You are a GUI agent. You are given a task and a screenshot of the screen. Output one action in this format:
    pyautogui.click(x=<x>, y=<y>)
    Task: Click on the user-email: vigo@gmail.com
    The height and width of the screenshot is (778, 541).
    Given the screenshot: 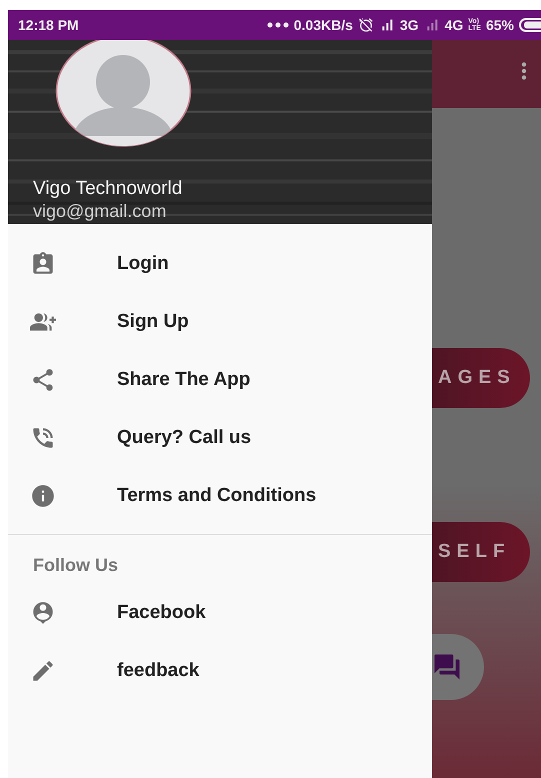 What is the action you would take?
    pyautogui.click(x=100, y=211)
    